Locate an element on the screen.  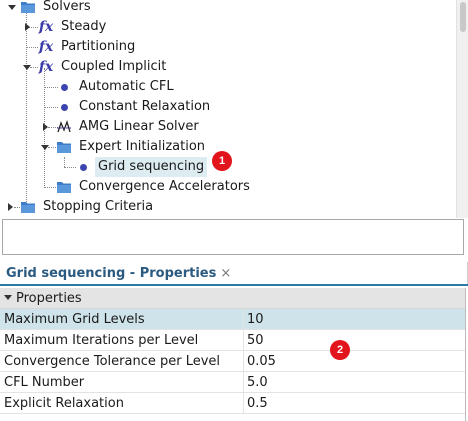
tree-item-constant-relaxation: Constant Relaxation is located at coordinates (134, 107).